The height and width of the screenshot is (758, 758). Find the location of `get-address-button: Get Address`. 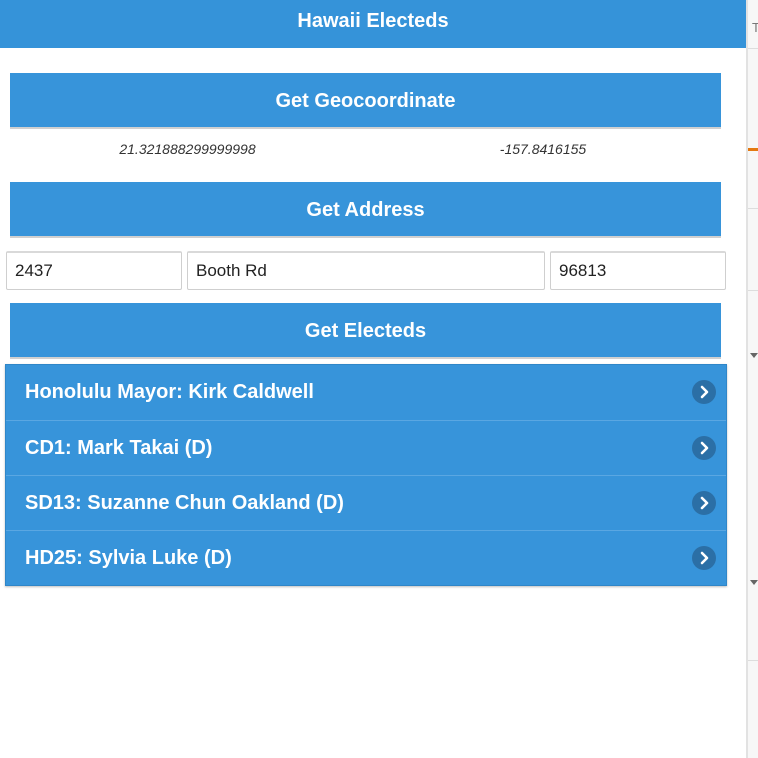

get-address-button: Get Address is located at coordinates (365, 210).